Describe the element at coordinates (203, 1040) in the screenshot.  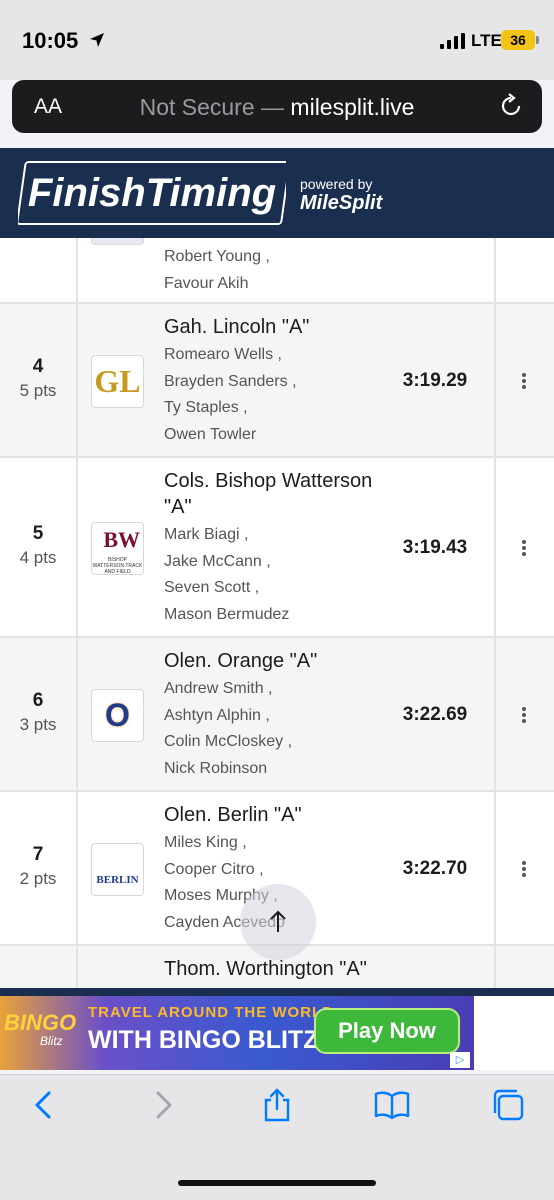
I see `ad-subheadline: WITH BINGO BLITZ` at that location.